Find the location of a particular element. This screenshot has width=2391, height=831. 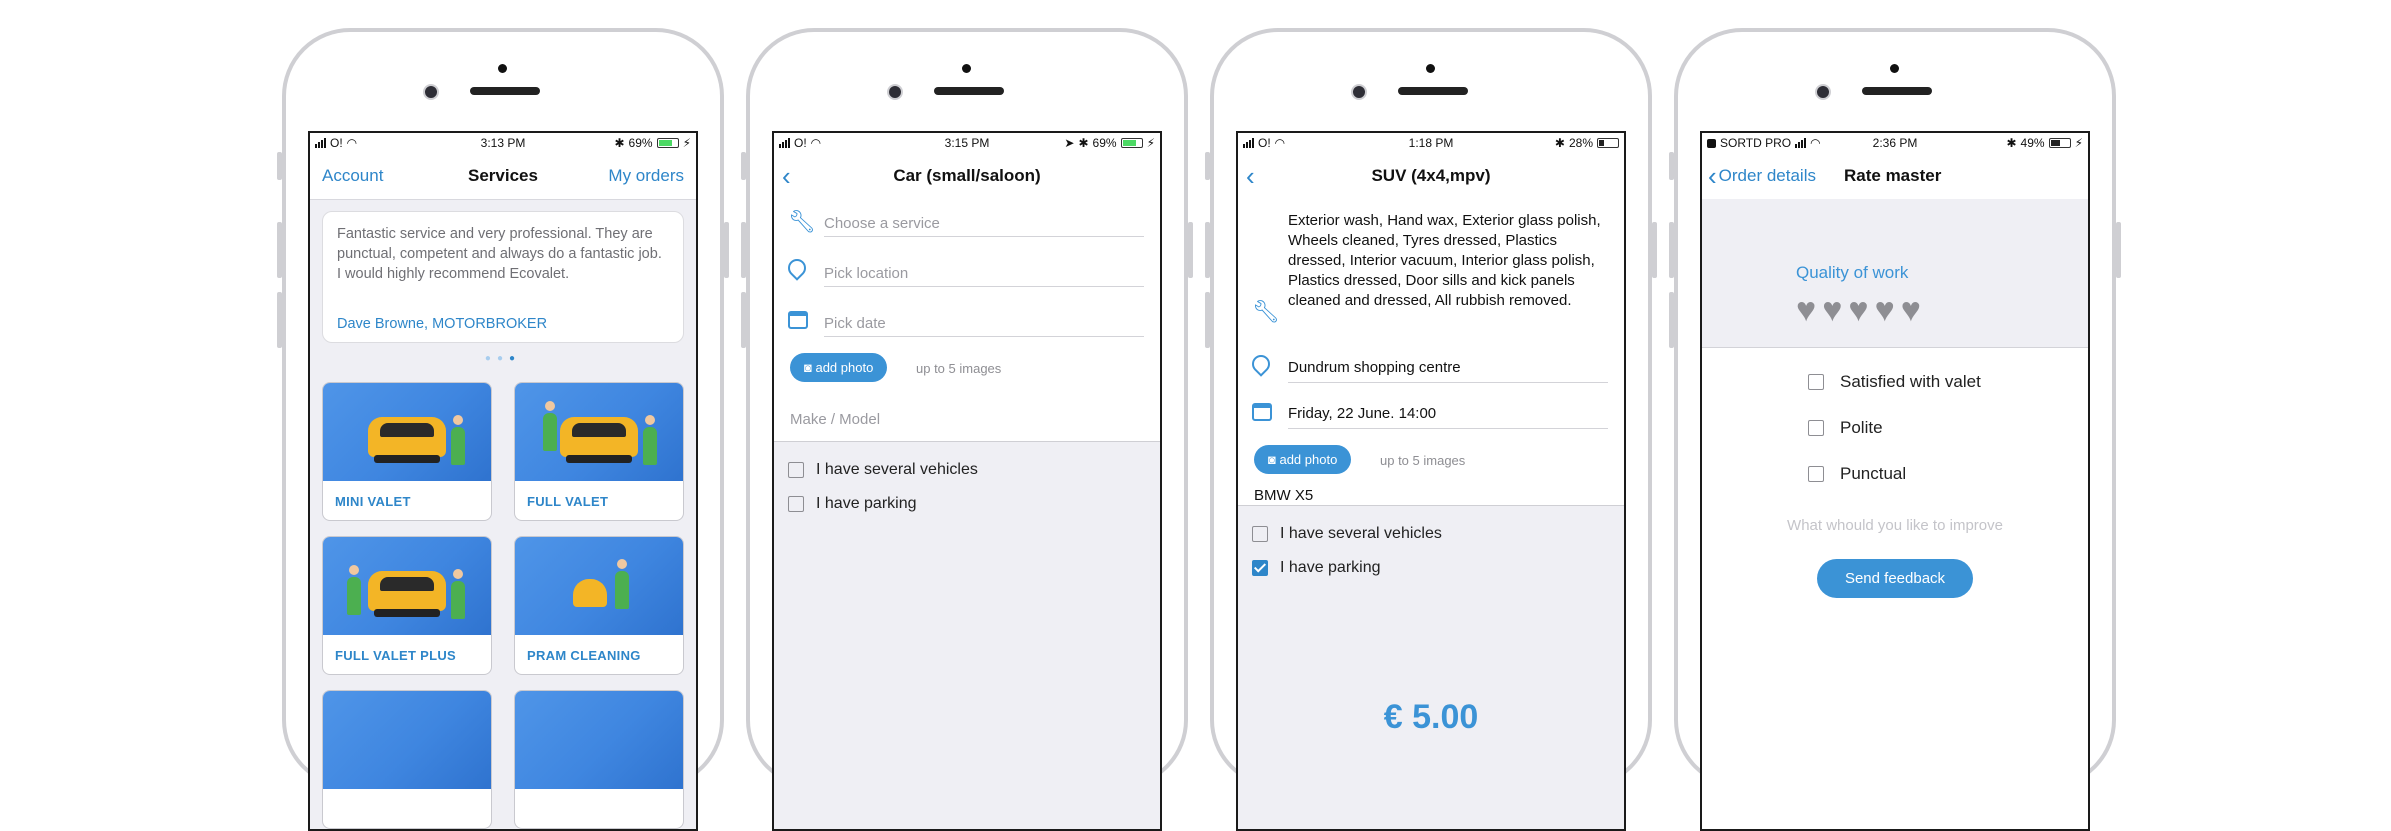

make-model-input: Make / Model is located at coordinates (975, 421).